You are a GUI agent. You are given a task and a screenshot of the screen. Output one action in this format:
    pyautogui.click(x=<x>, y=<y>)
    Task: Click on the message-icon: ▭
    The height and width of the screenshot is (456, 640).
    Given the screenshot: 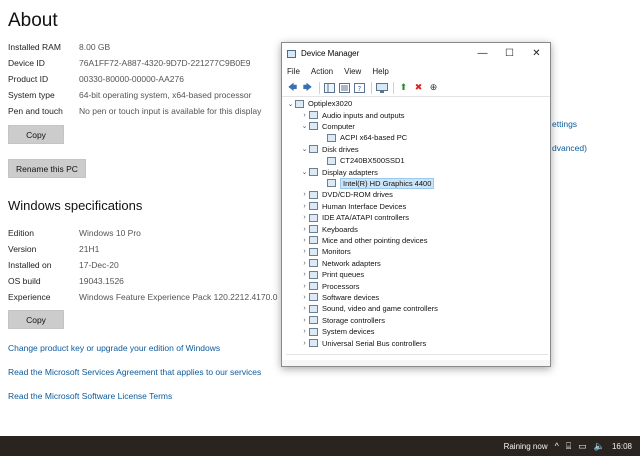 What is the action you would take?
    pyautogui.click(x=582, y=446)
    